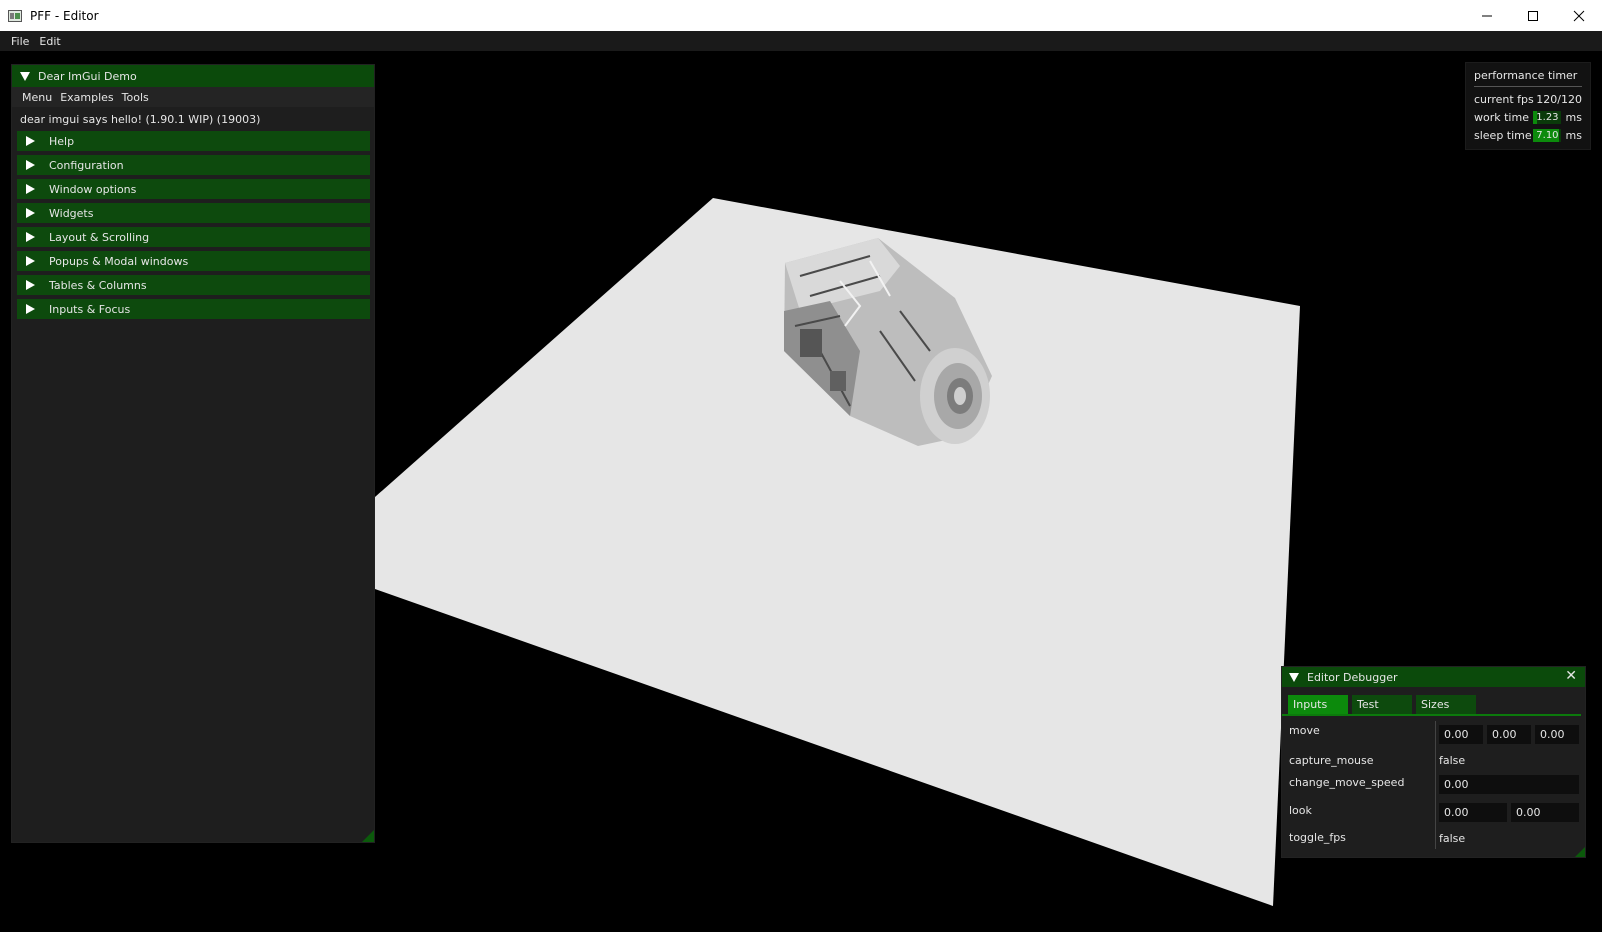 Image resolution: width=1602 pixels, height=932 pixels. What do you see at coordinates (90, 309) in the screenshot?
I see `section-label: Inputs & Focus` at bounding box center [90, 309].